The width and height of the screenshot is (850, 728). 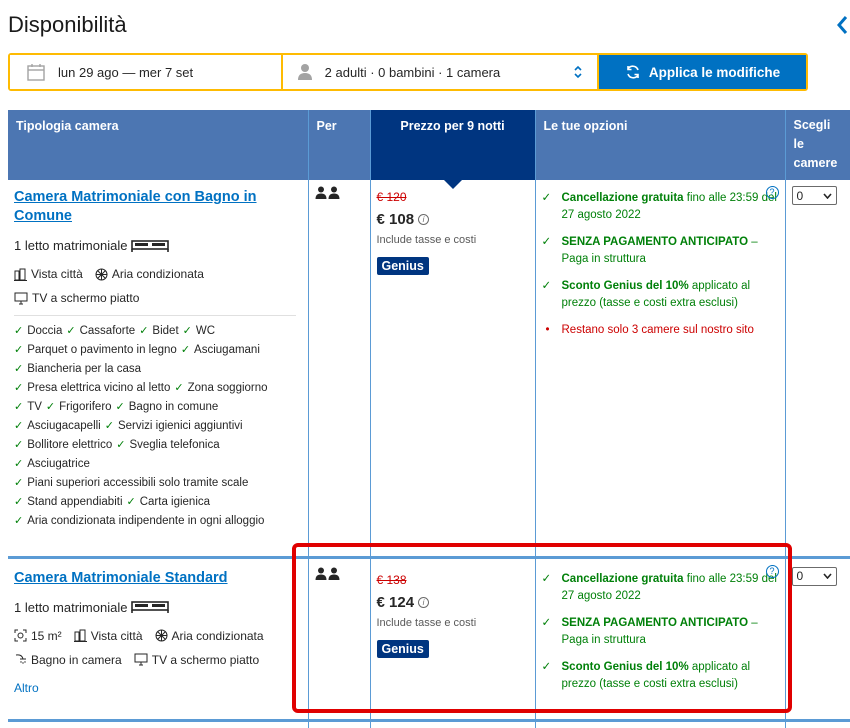 What do you see at coordinates (126, 72) in the screenshot?
I see `date-range-text: lun 29 ago — mer 7 set` at bounding box center [126, 72].